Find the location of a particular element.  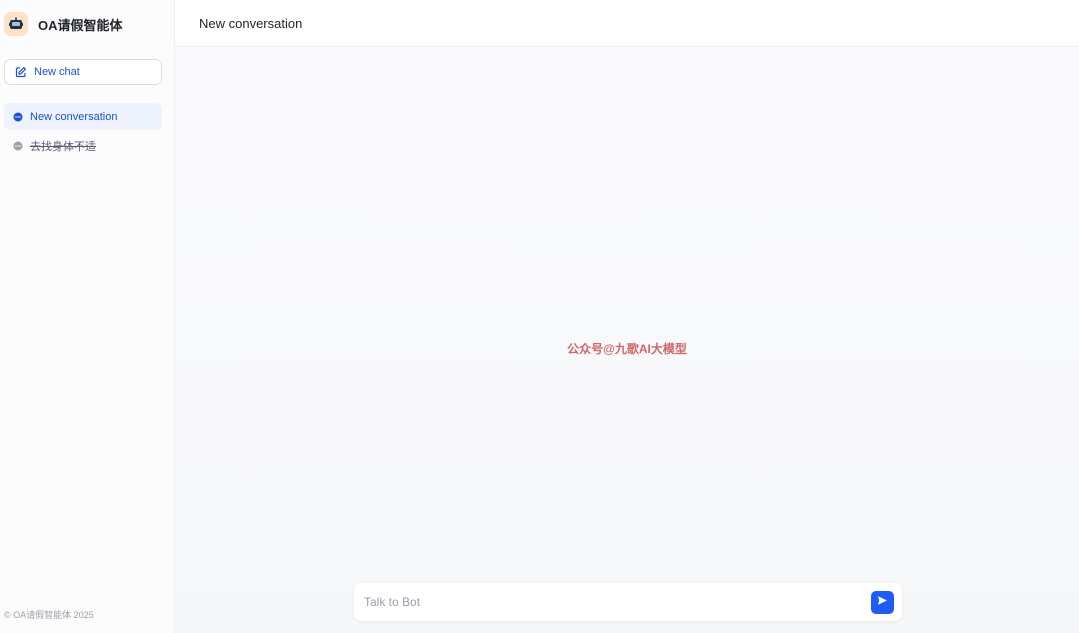

conversation-label: 去找身体不适 is located at coordinates (63, 146).